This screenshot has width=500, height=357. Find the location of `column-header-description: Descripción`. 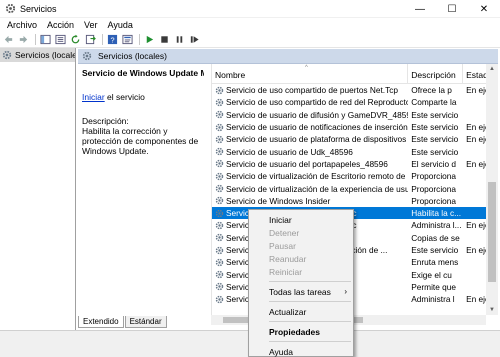

column-header-description: Descripción is located at coordinates (436, 73).